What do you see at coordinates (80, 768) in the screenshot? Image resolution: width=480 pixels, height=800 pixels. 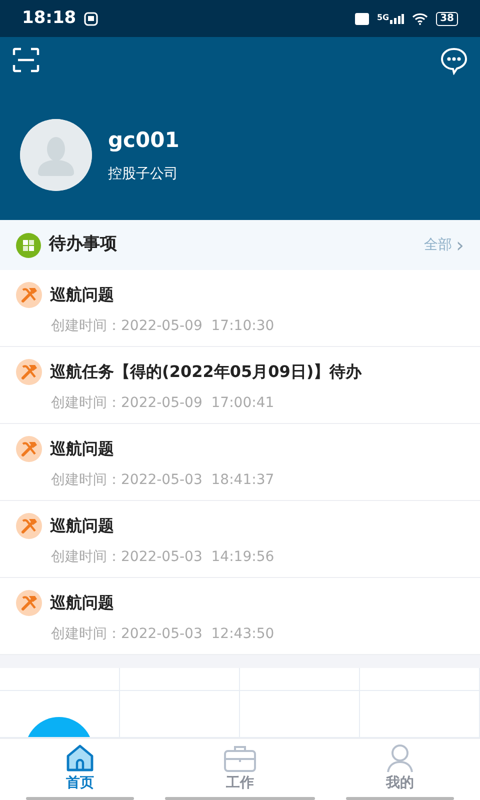 I see `tab: 首页` at bounding box center [80, 768].